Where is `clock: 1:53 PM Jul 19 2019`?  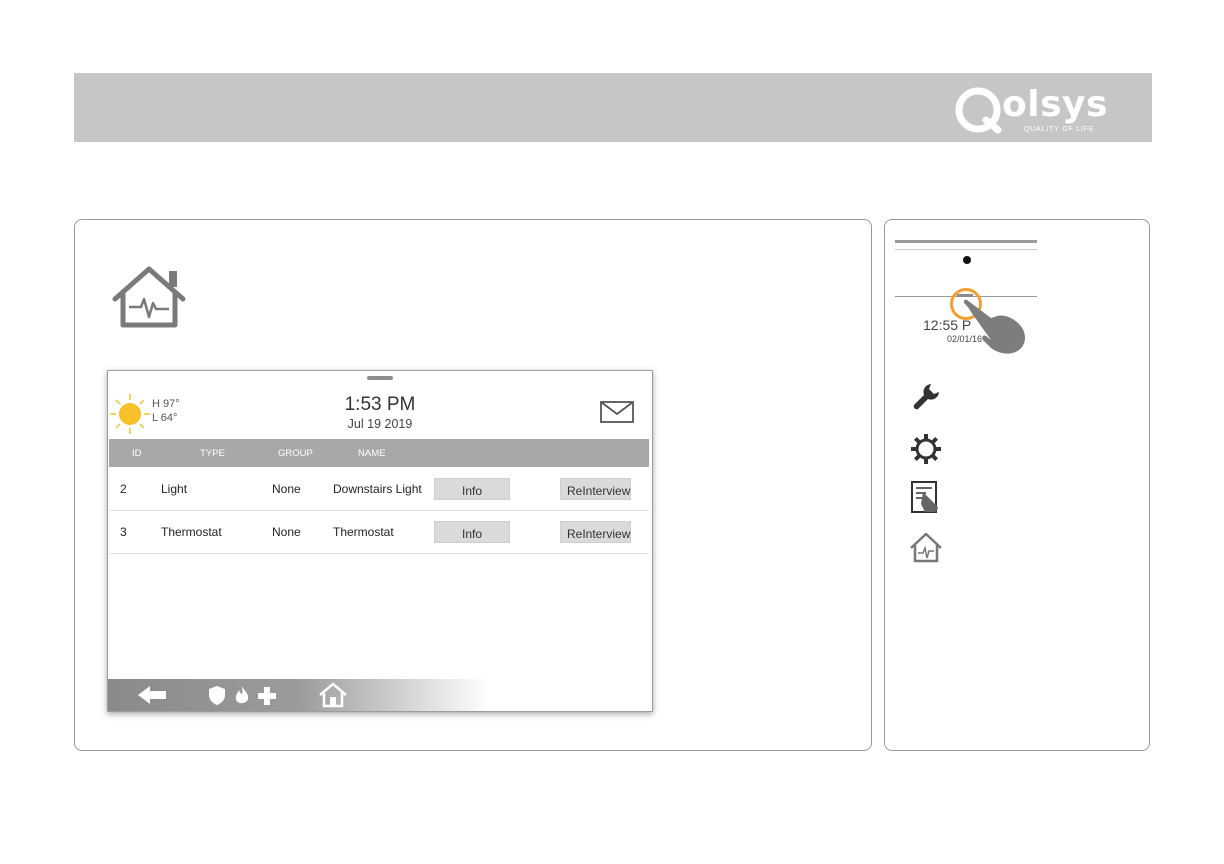 clock: 1:53 PM Jul 19 2019 is located at coordinates (380, 413).